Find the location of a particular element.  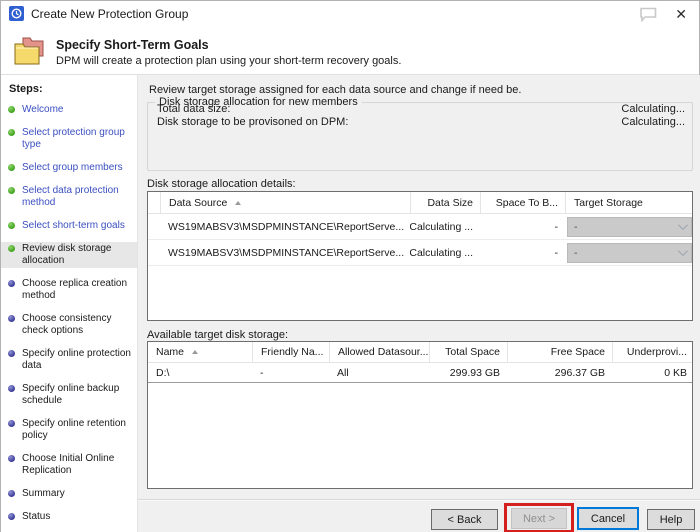

sidebar-step: Specify online backup schedule is located at coordinates (69, 395).